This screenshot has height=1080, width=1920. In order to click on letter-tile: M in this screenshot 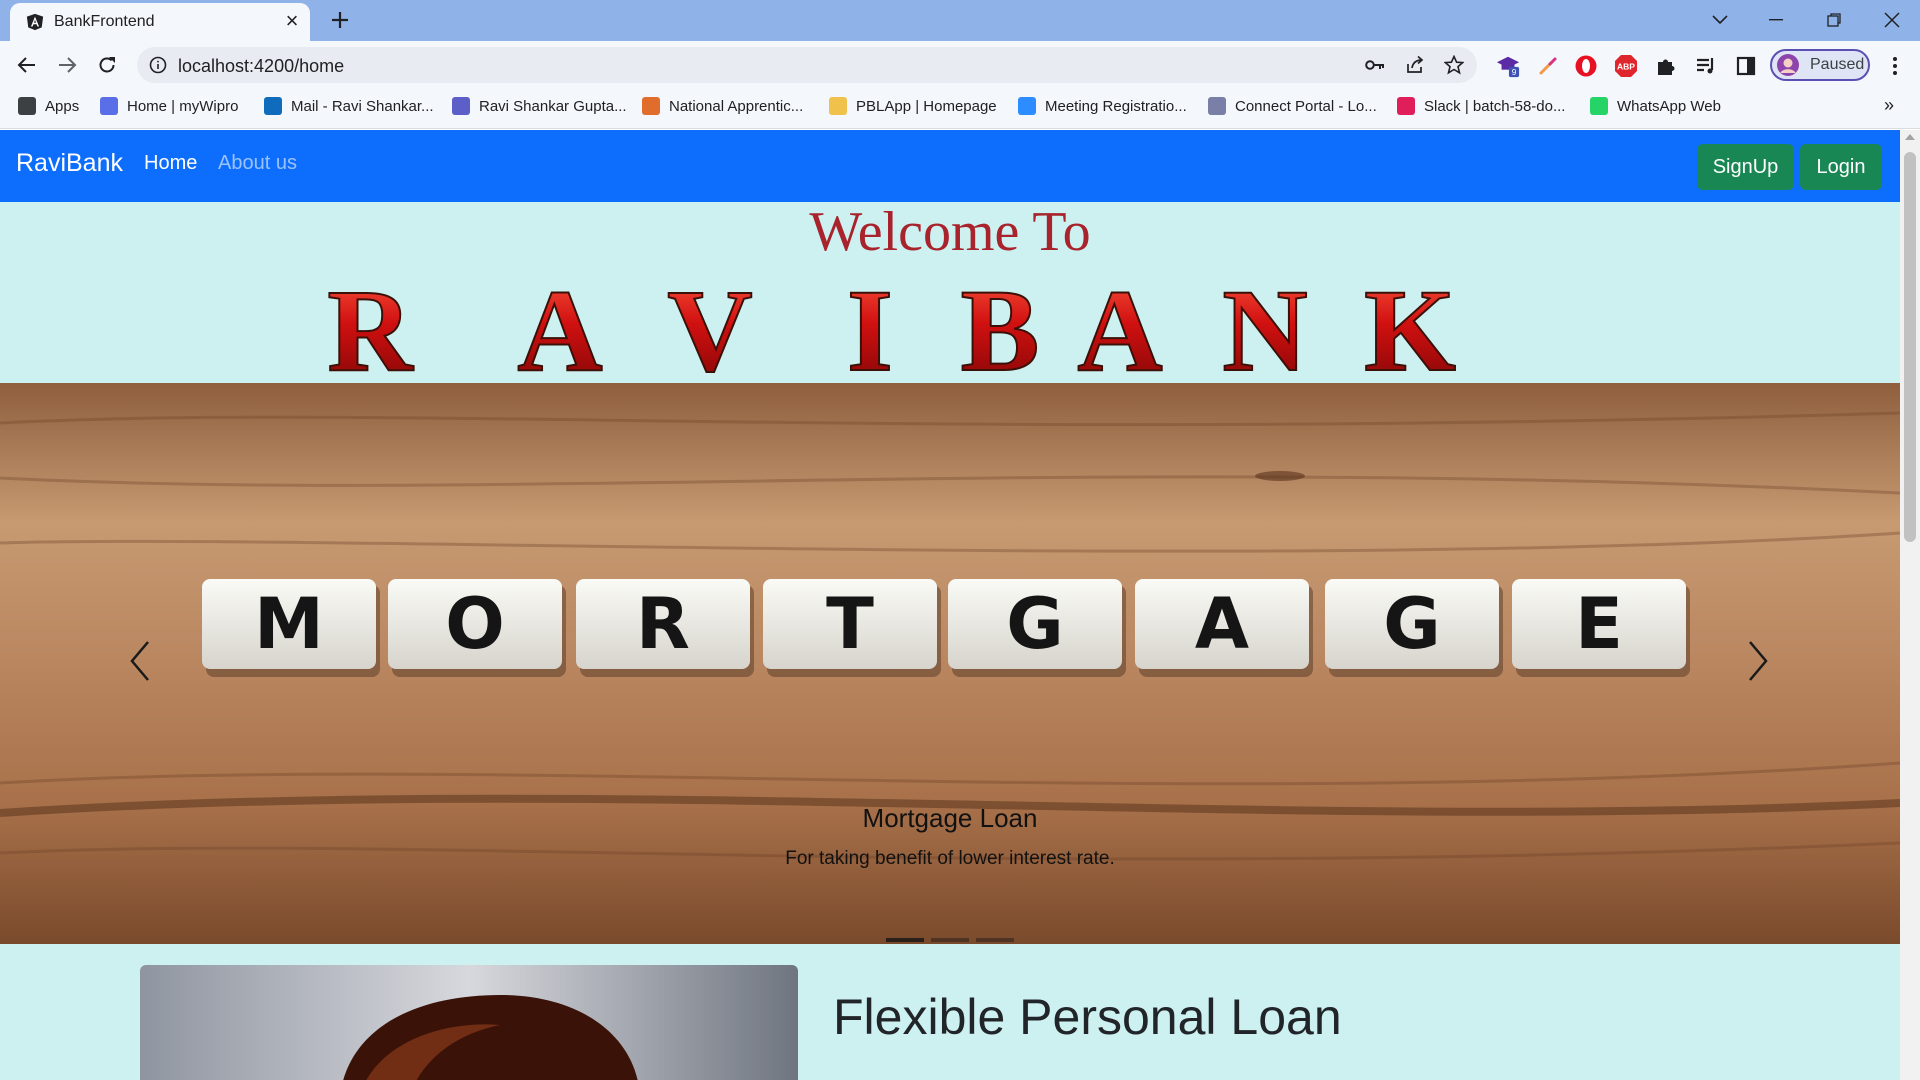, I will do `click(291, 628)`.